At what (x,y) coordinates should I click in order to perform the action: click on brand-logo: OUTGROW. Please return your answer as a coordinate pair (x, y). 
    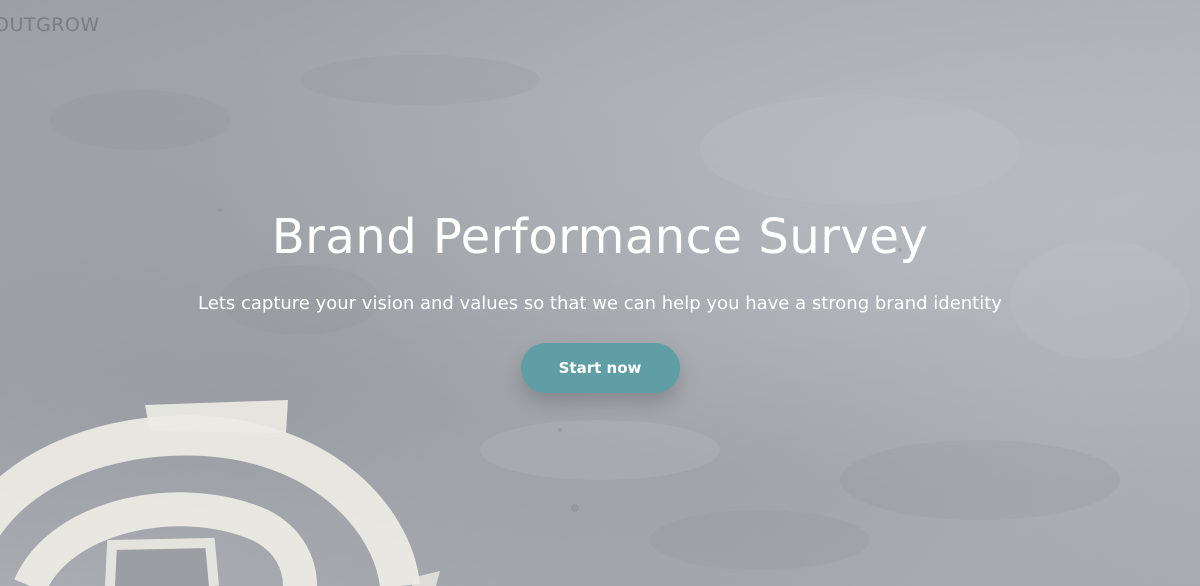
    Looking at the image, I should click on (50, 25).